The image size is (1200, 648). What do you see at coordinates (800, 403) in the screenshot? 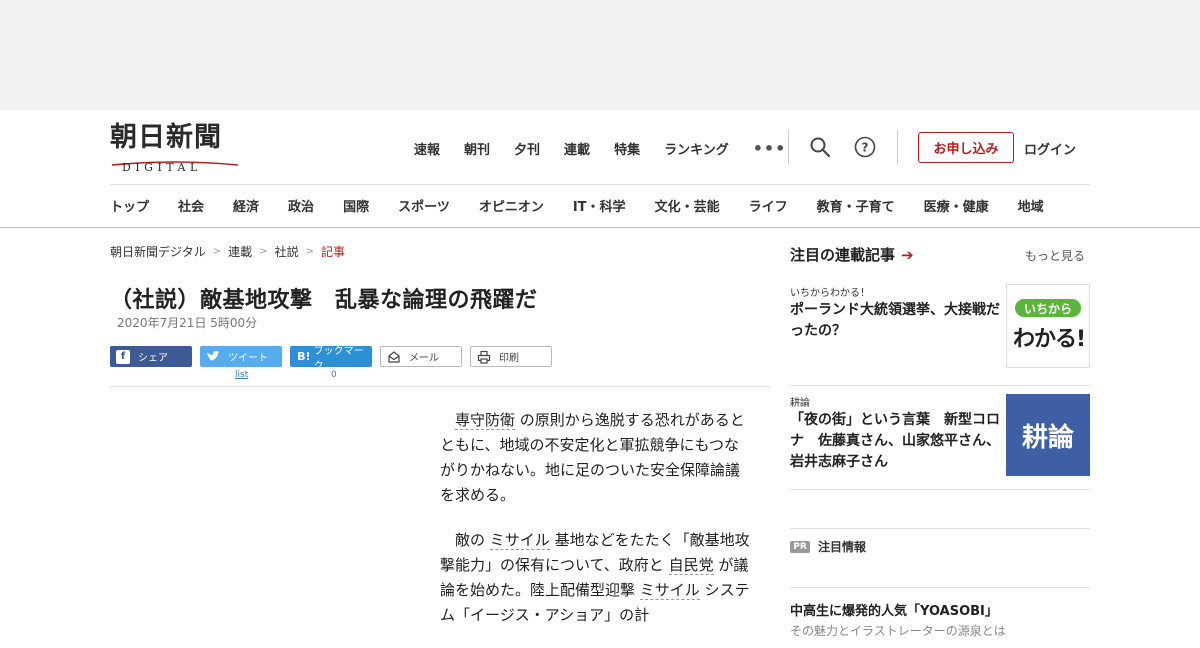
I see `card-kicker: 耕論` at bounding box center [800, 403].